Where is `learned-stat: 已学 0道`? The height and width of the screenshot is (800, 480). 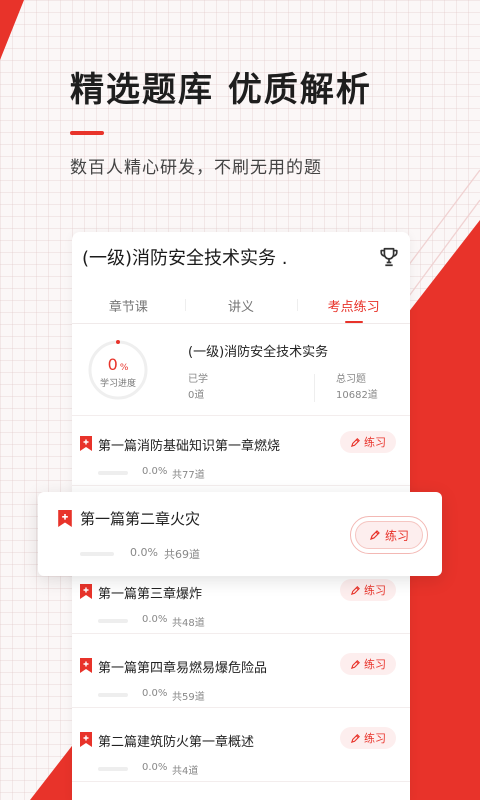
learned-stat: 已学 0道 is located at coordinates (198, 388).